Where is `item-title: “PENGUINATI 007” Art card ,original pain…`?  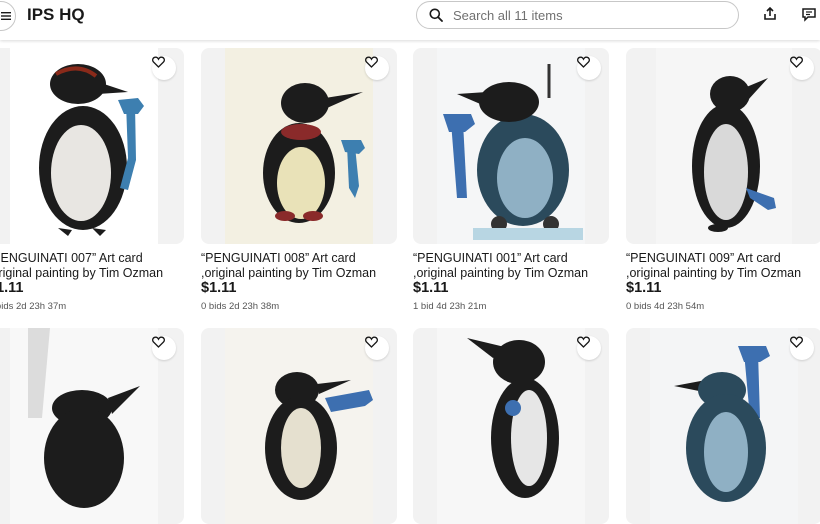
item-title: “PENGUINATI 007” Art card ,original pain… is located at coordinates (94, 266).